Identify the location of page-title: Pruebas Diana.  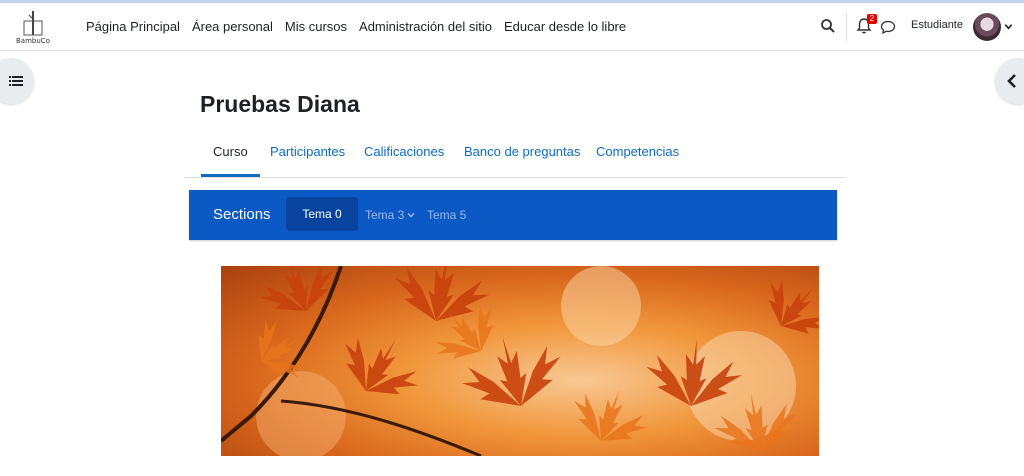
(280, 104).